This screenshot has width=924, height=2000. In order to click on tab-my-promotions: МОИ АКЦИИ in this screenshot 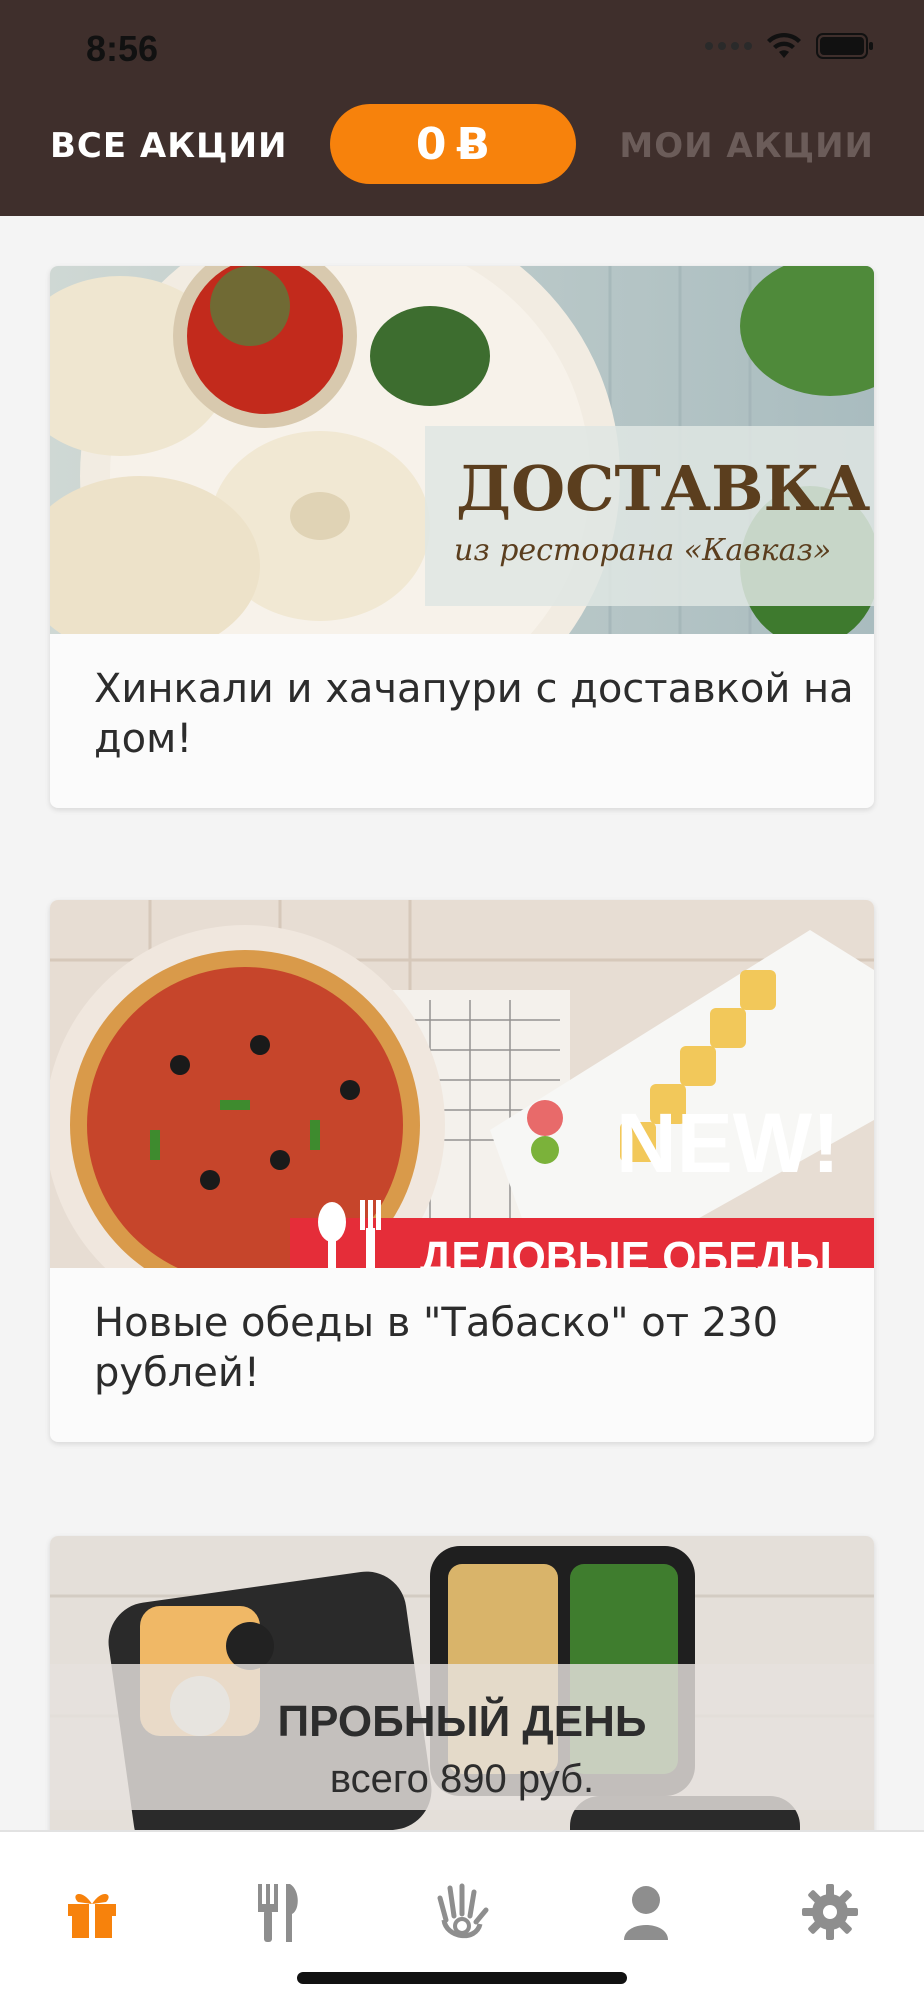, I will do `click(746, 146)`.